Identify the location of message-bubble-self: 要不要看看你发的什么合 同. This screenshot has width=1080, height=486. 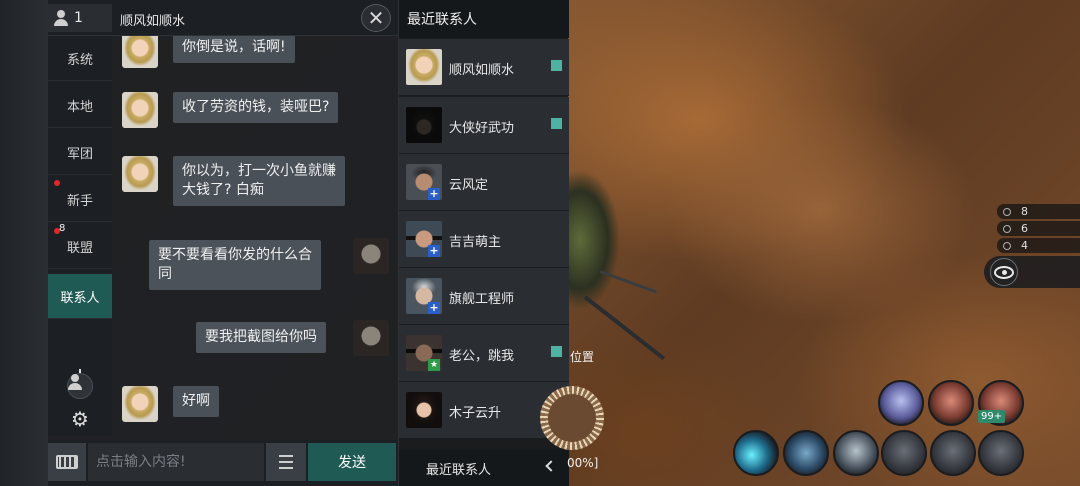
(235, 265).